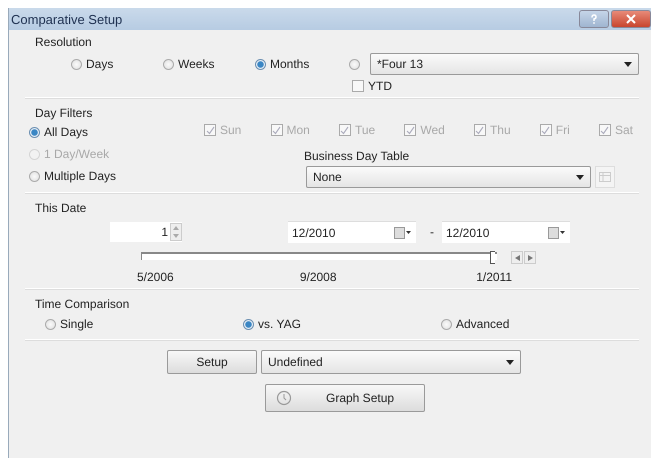  Describe the element at coordinates (156, 277) in the screenshot. I see `axis-label: 5/2006` at that location.